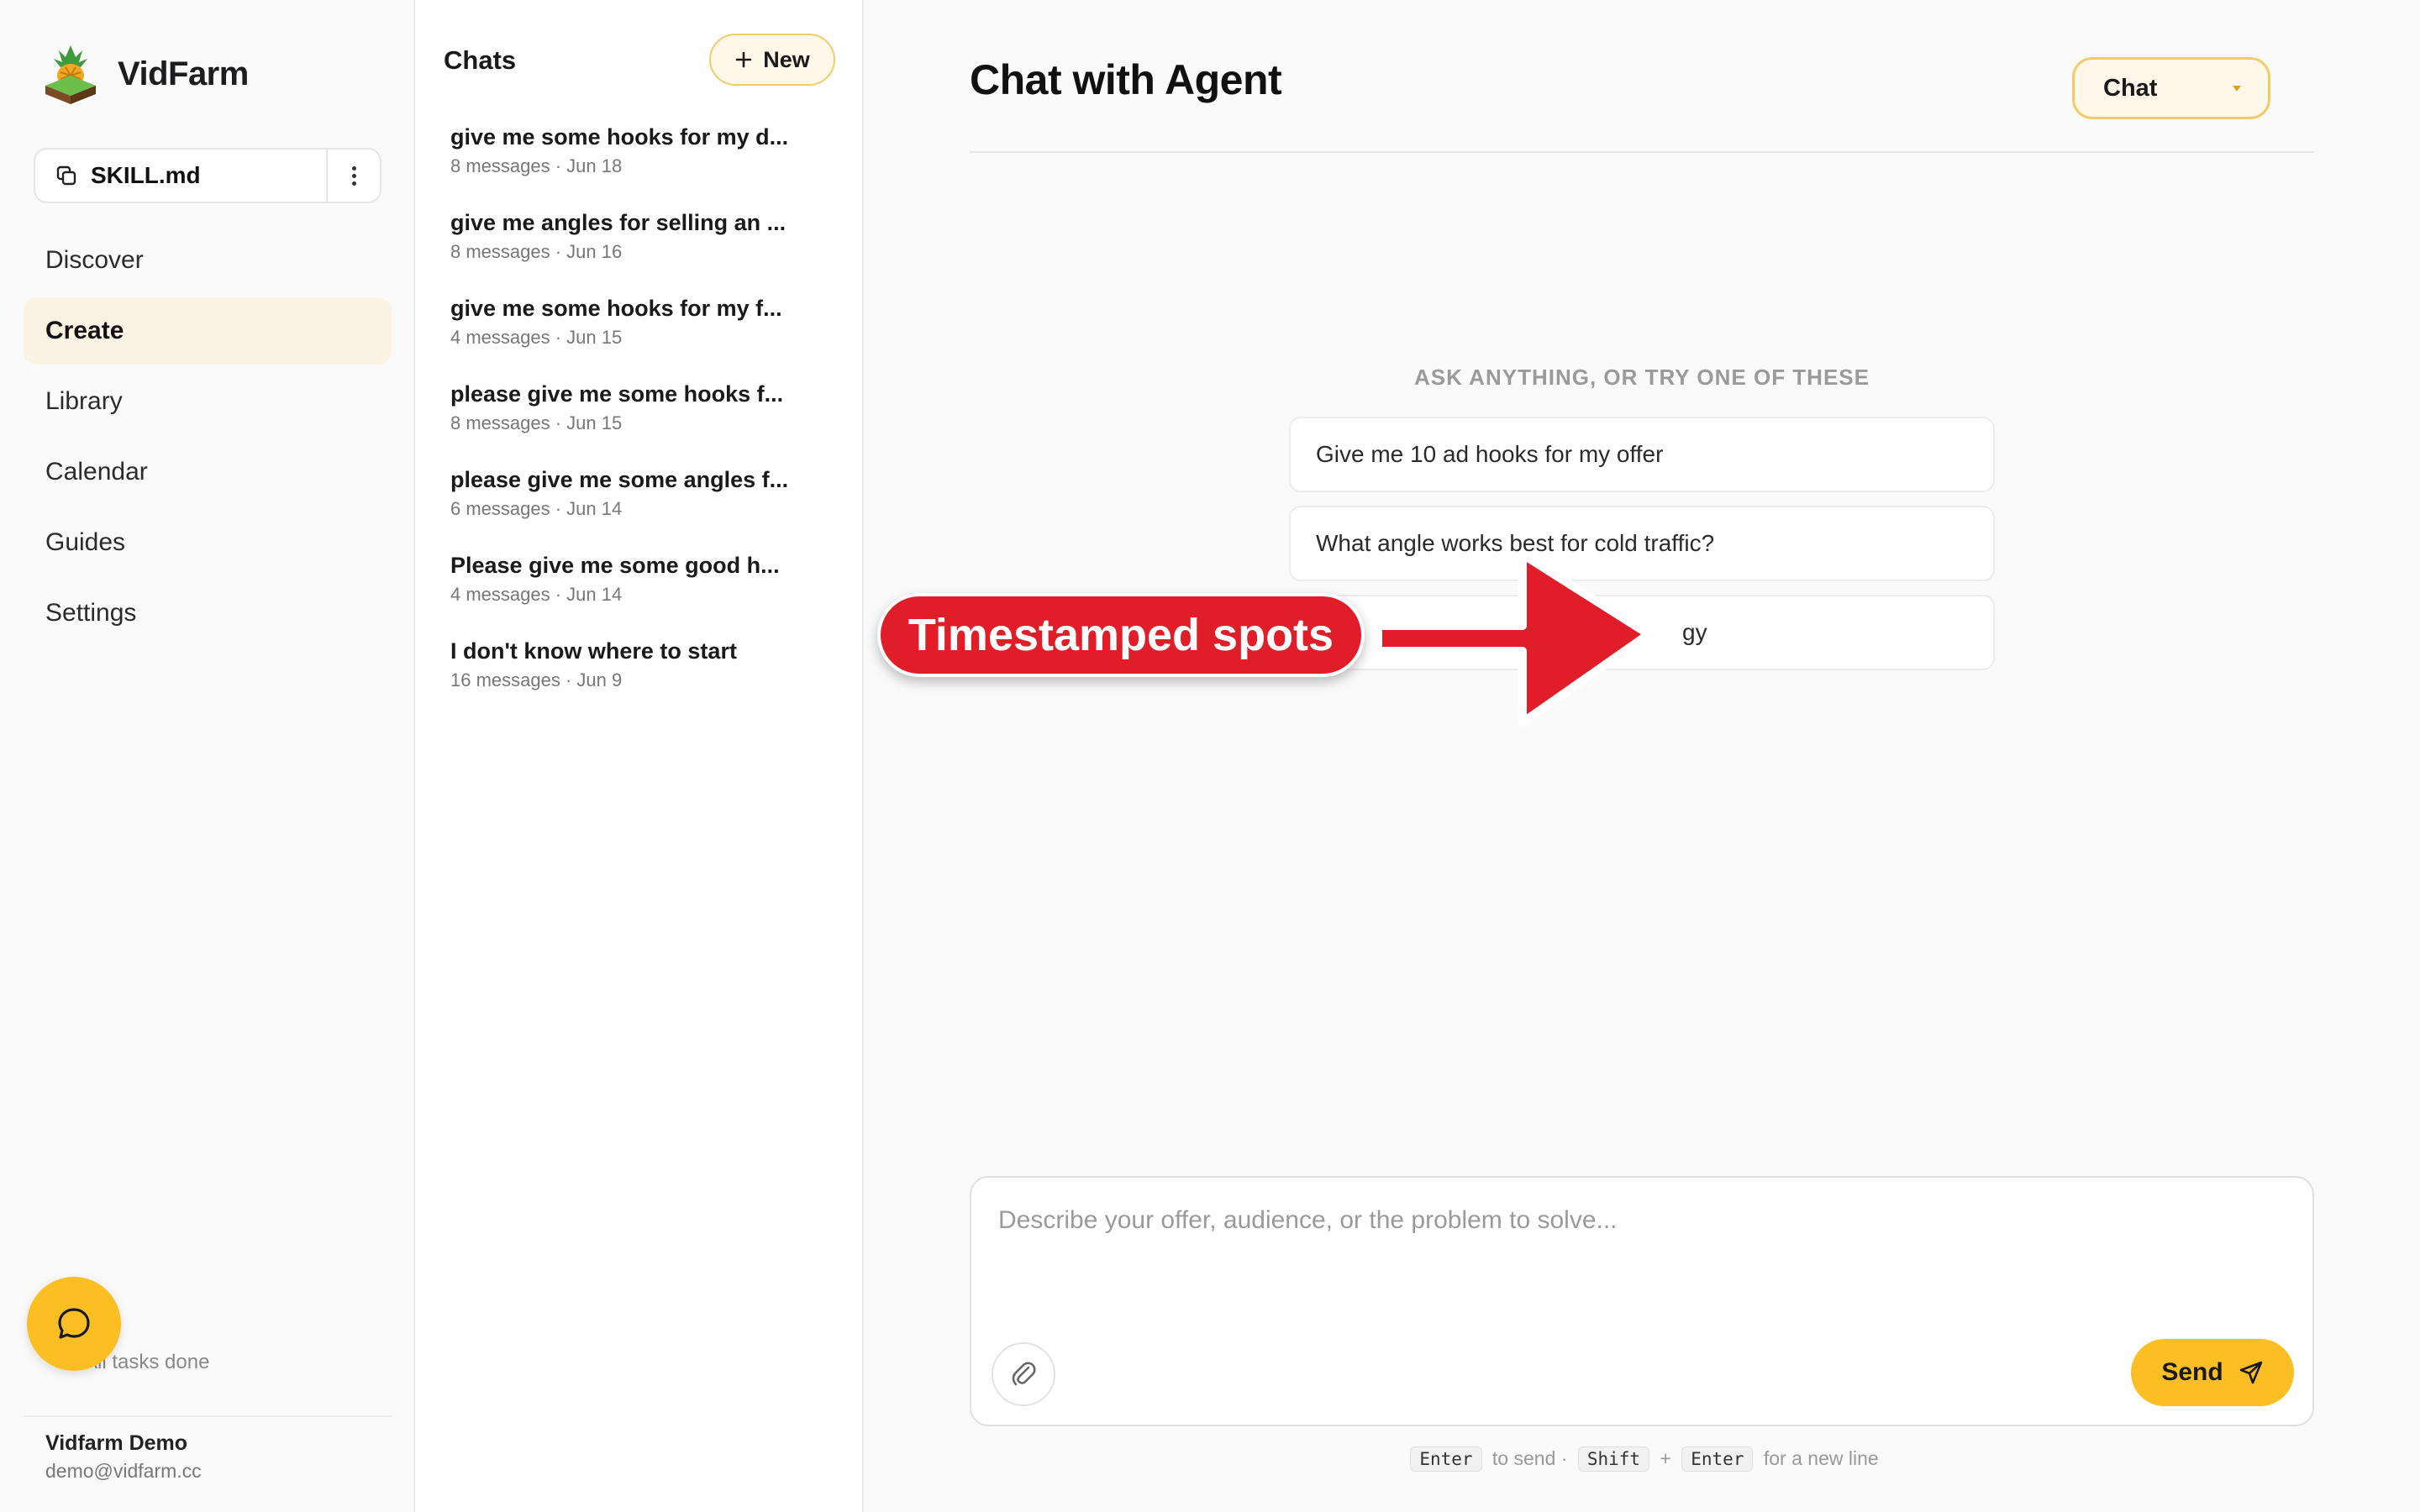 This screenshot has height=1512, width=2420. I want to click on skill-file-button: SKILL.md, so click(180, 176).